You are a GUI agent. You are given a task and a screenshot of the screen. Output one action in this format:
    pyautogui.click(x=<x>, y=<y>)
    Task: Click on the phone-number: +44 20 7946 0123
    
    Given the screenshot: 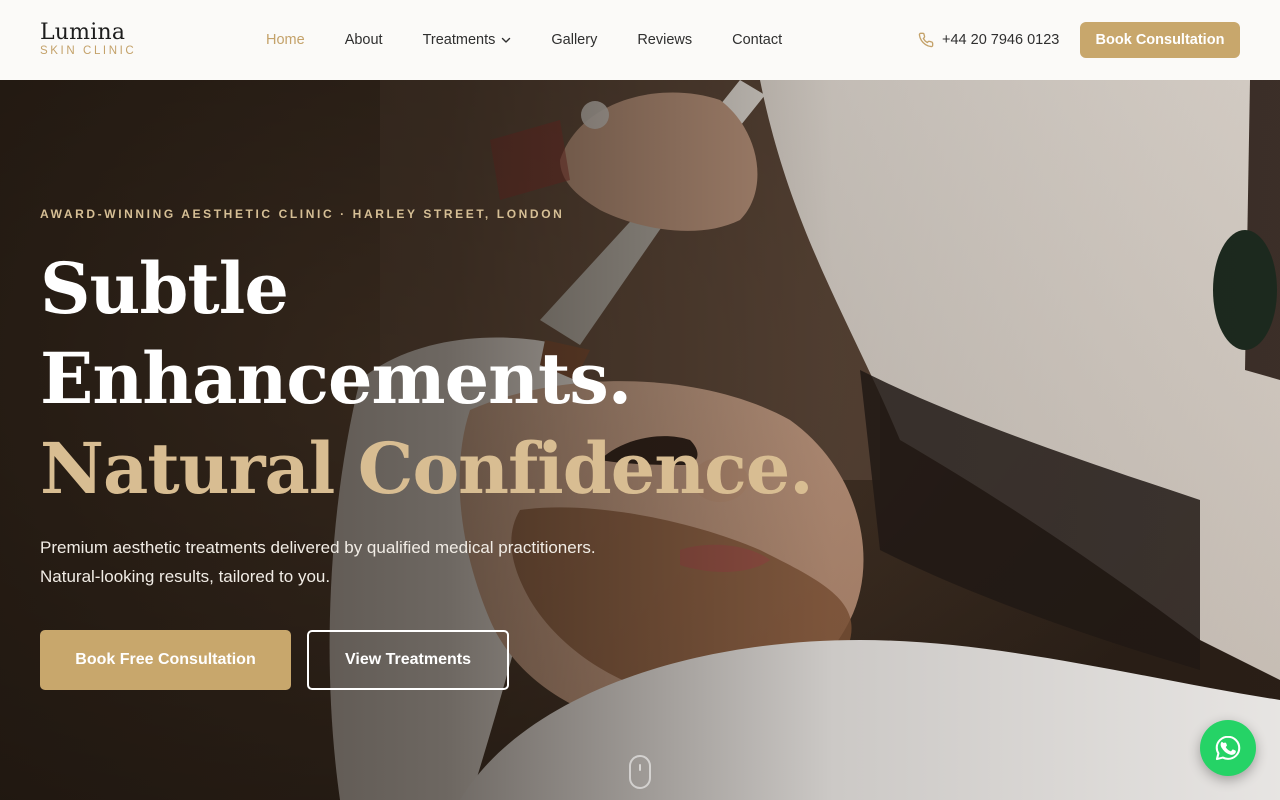 What is the action you would take?
    pyautogui.click(x=1001, y=40)
    